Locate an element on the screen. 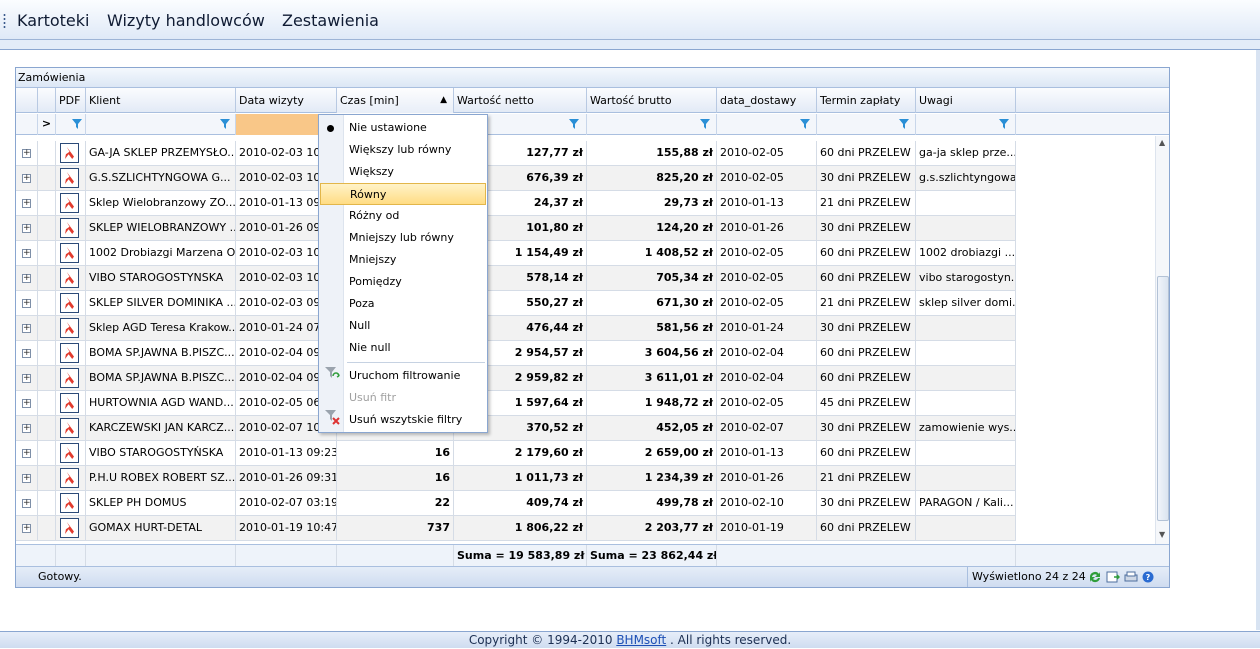 The image size is (1260, 649). filter-klient is located at coordinates (161, 124).